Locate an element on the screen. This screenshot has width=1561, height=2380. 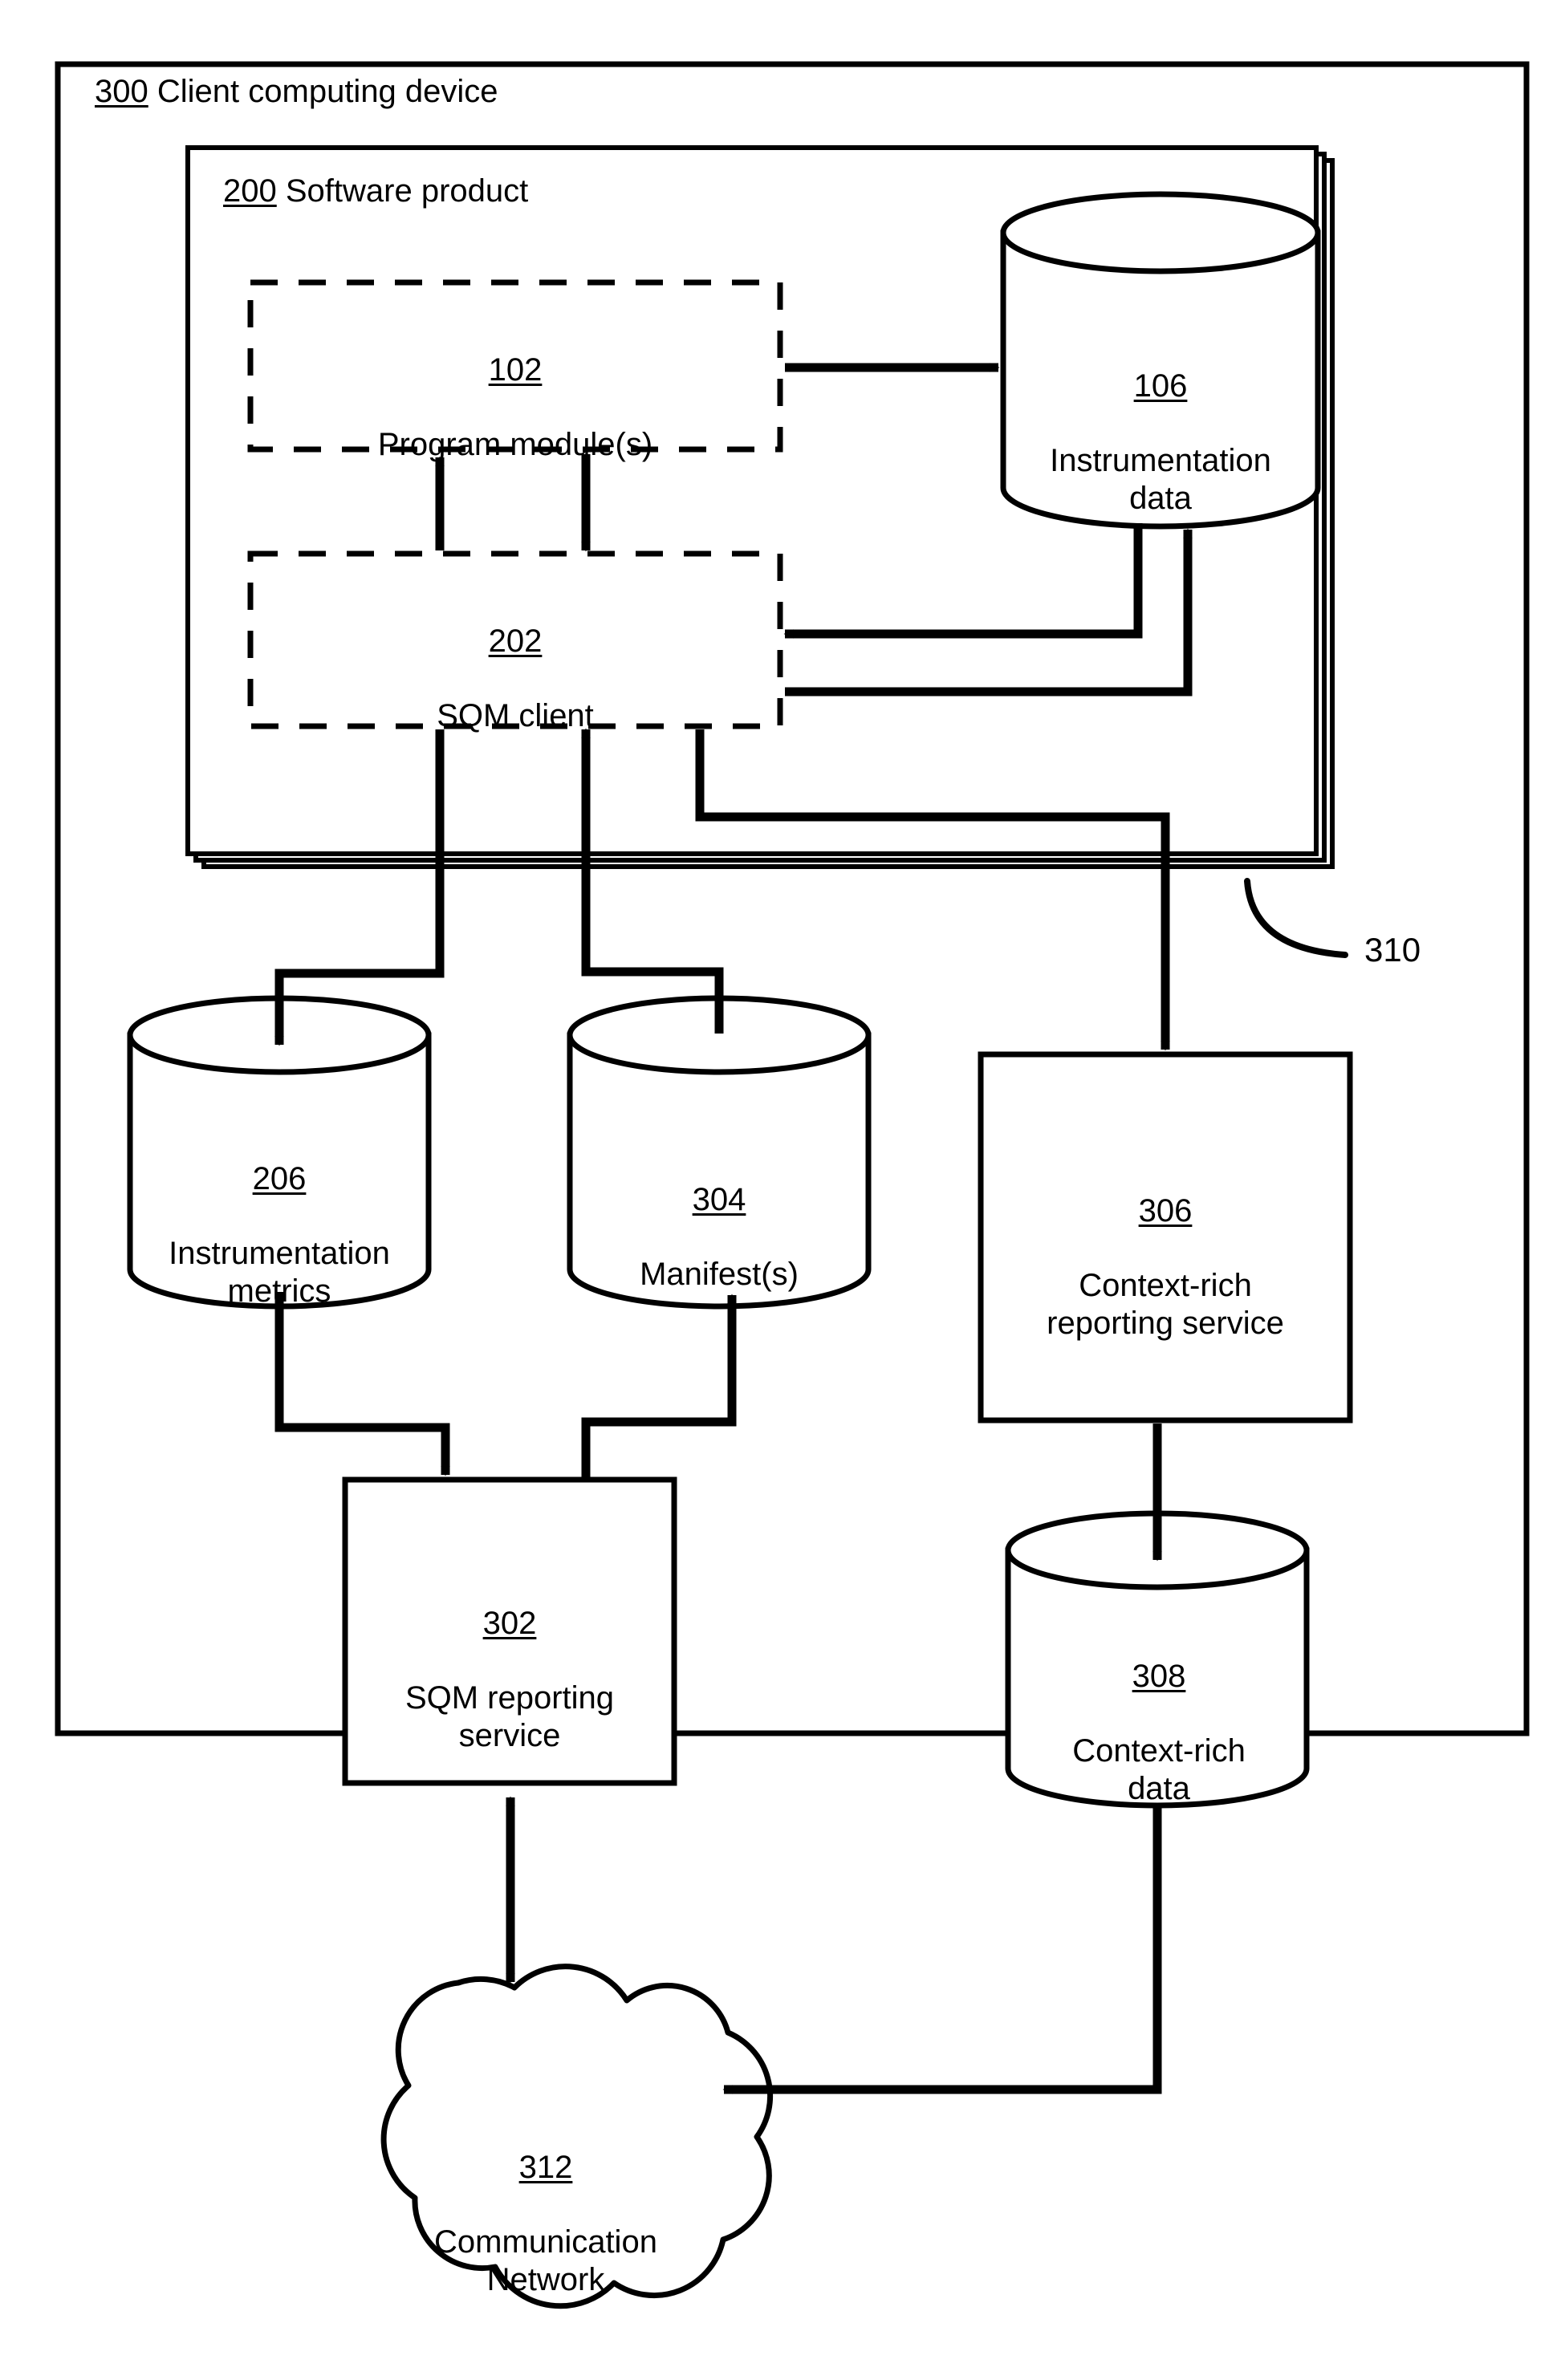
outer-container-label-300: 300 Client computing device is located at coordinates (296, 92).